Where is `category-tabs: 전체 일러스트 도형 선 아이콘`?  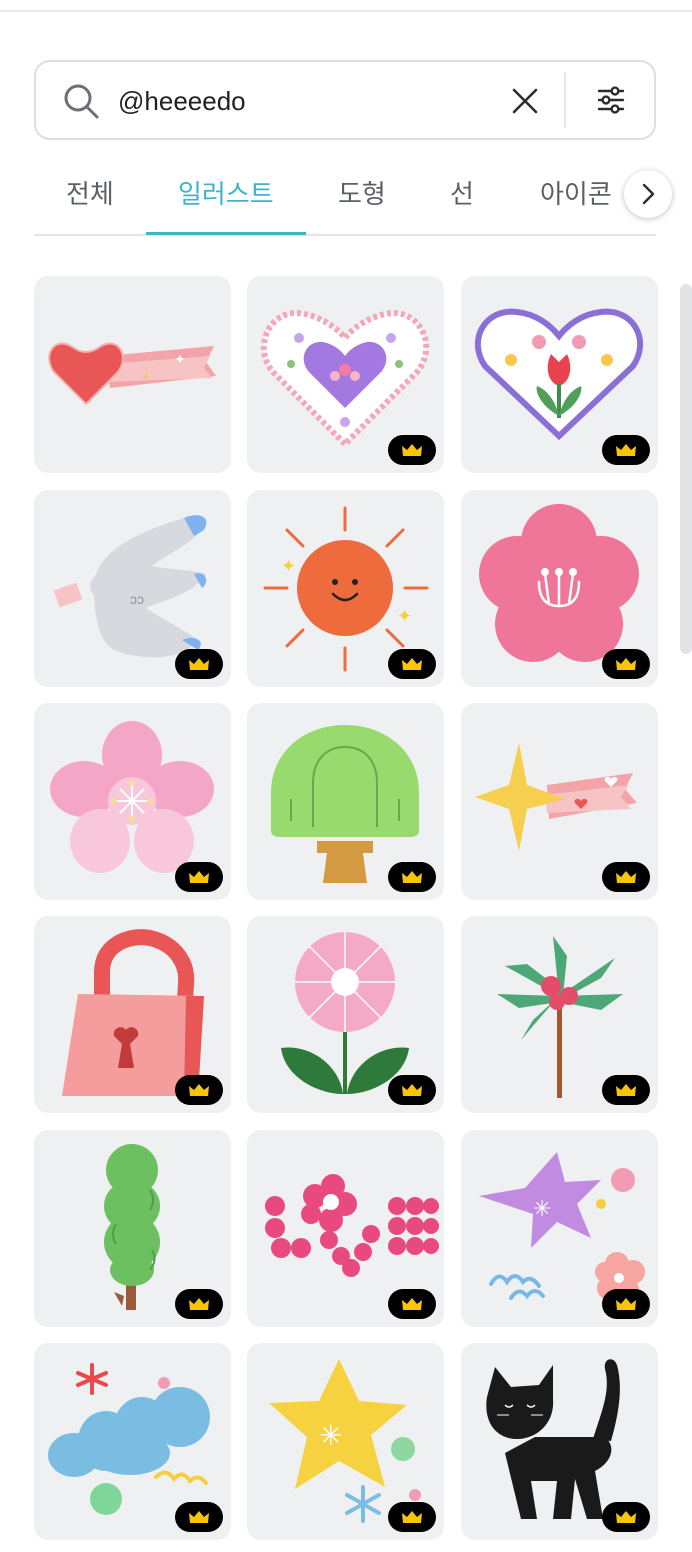
category-tabs: 전체 일러스트 도형 선 아이콘 is located at coordinates (353, 198).